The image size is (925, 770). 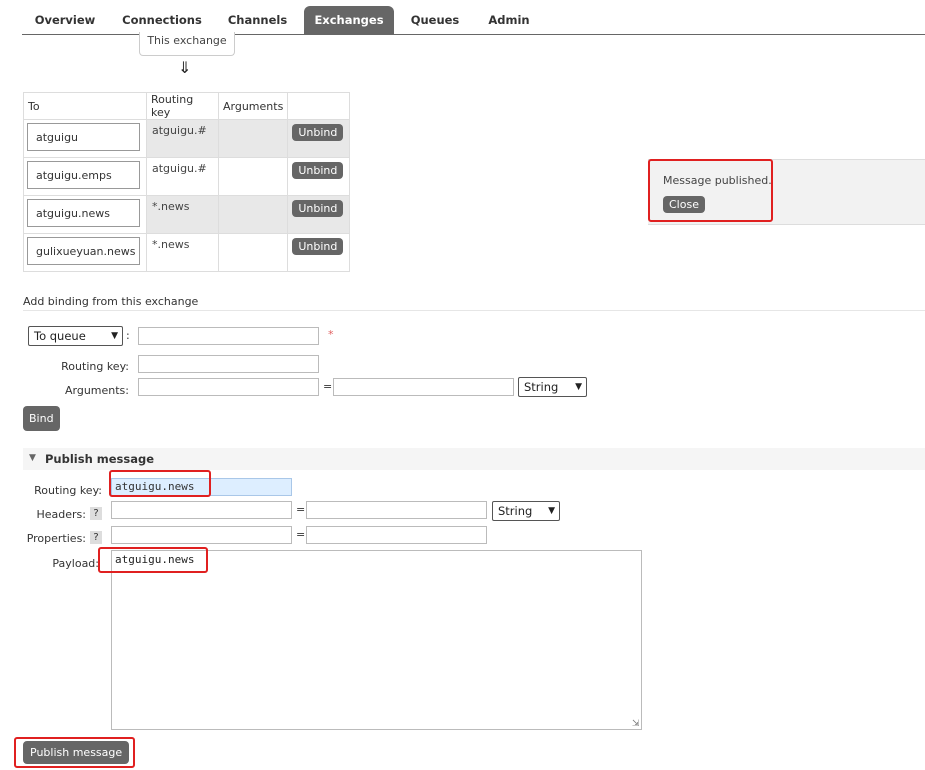 I want to click on queue-link: atguigu, so click(x=83, y=137).